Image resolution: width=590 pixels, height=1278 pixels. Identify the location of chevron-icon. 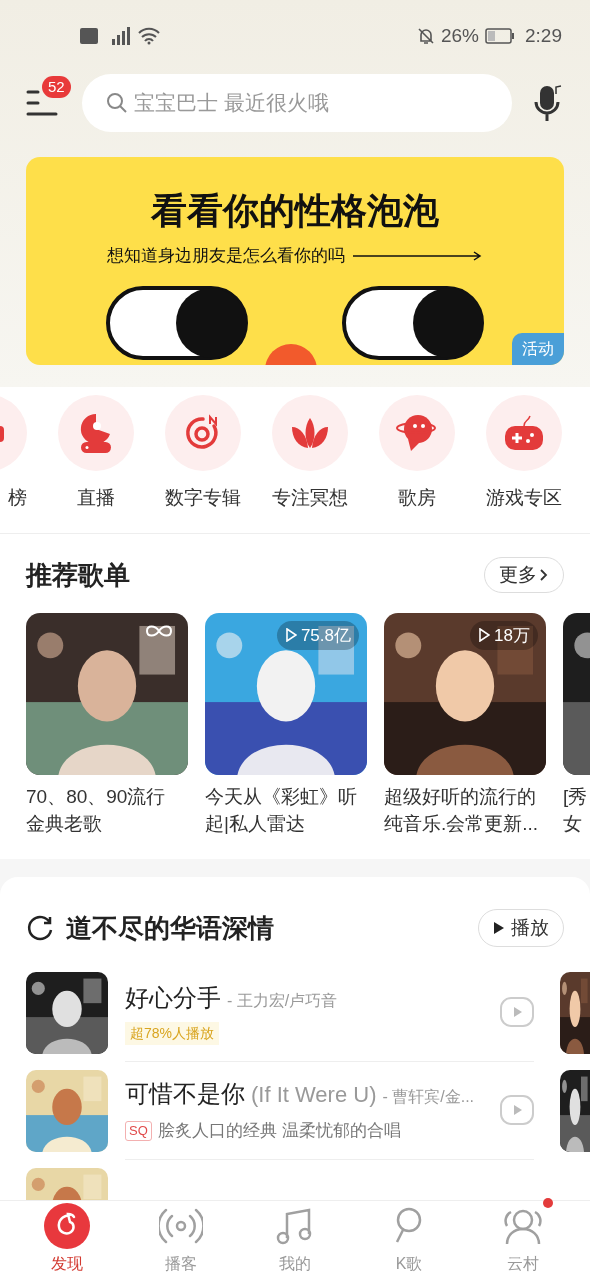
(544, 575).